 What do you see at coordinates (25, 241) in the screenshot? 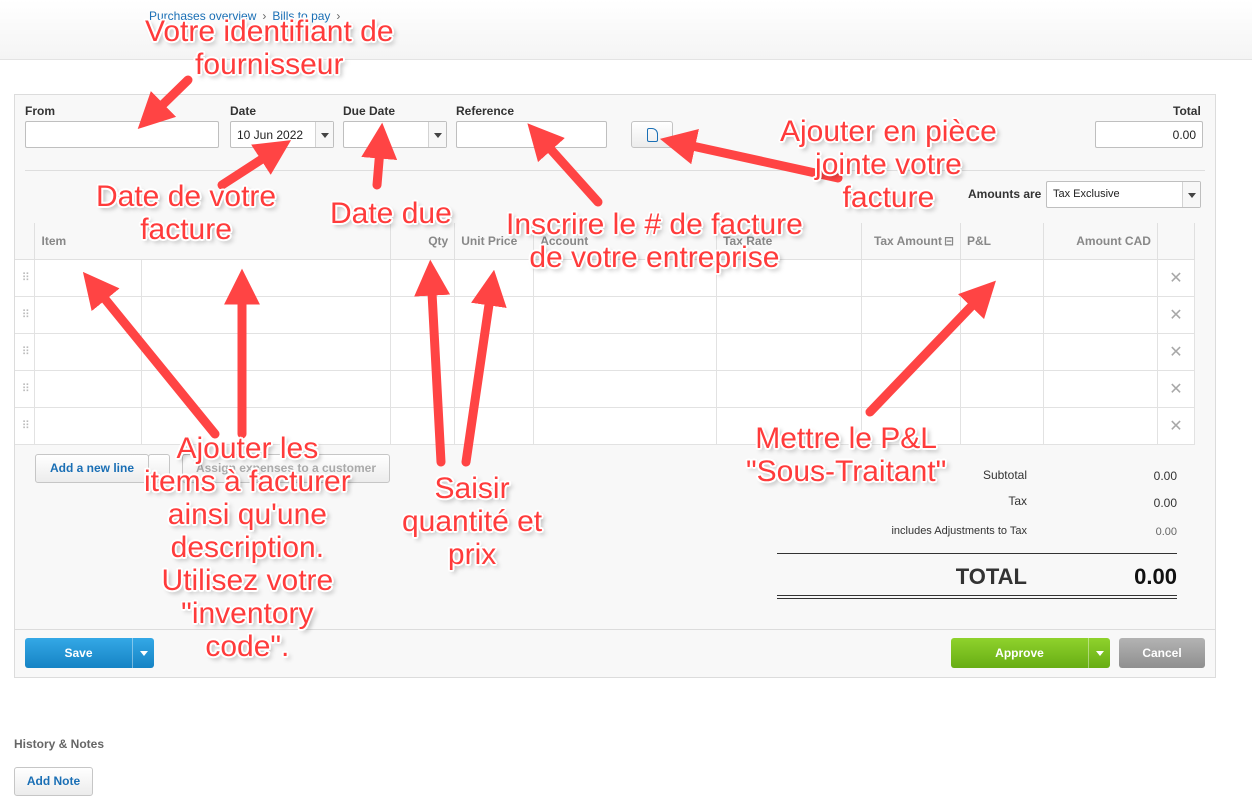
I see `drag-col-header` at bounding box center [25, 241].